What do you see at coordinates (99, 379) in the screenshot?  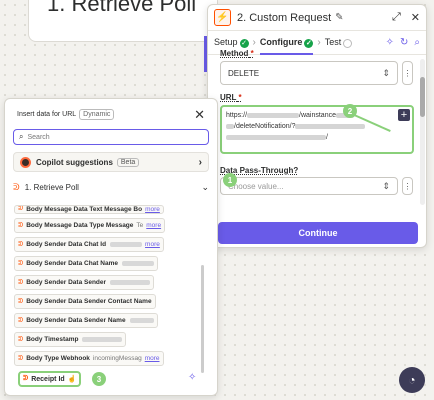 I see `annotation-badge-3: 3` at bounding box center [99, 379].